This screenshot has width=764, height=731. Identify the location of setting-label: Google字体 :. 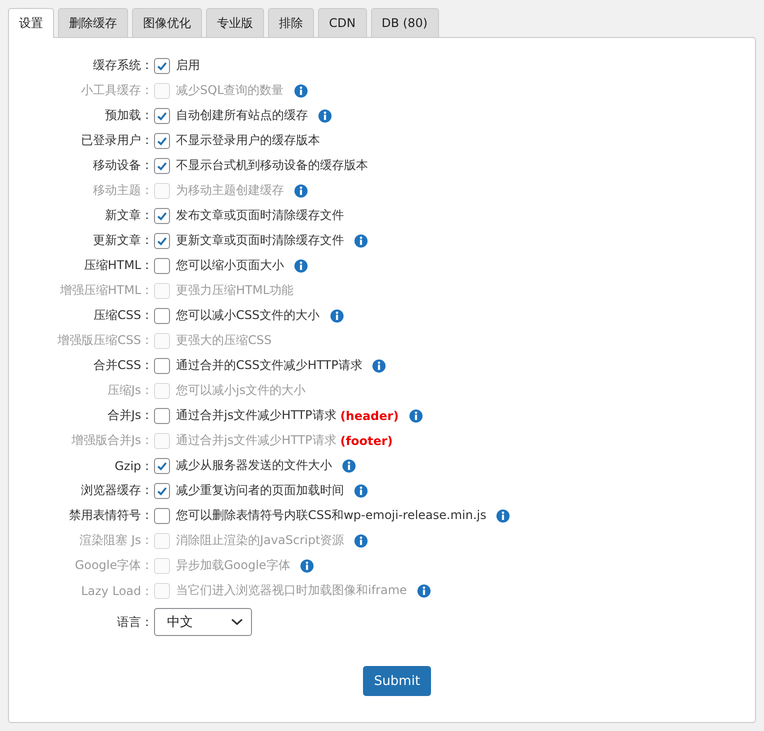
(112, 565).